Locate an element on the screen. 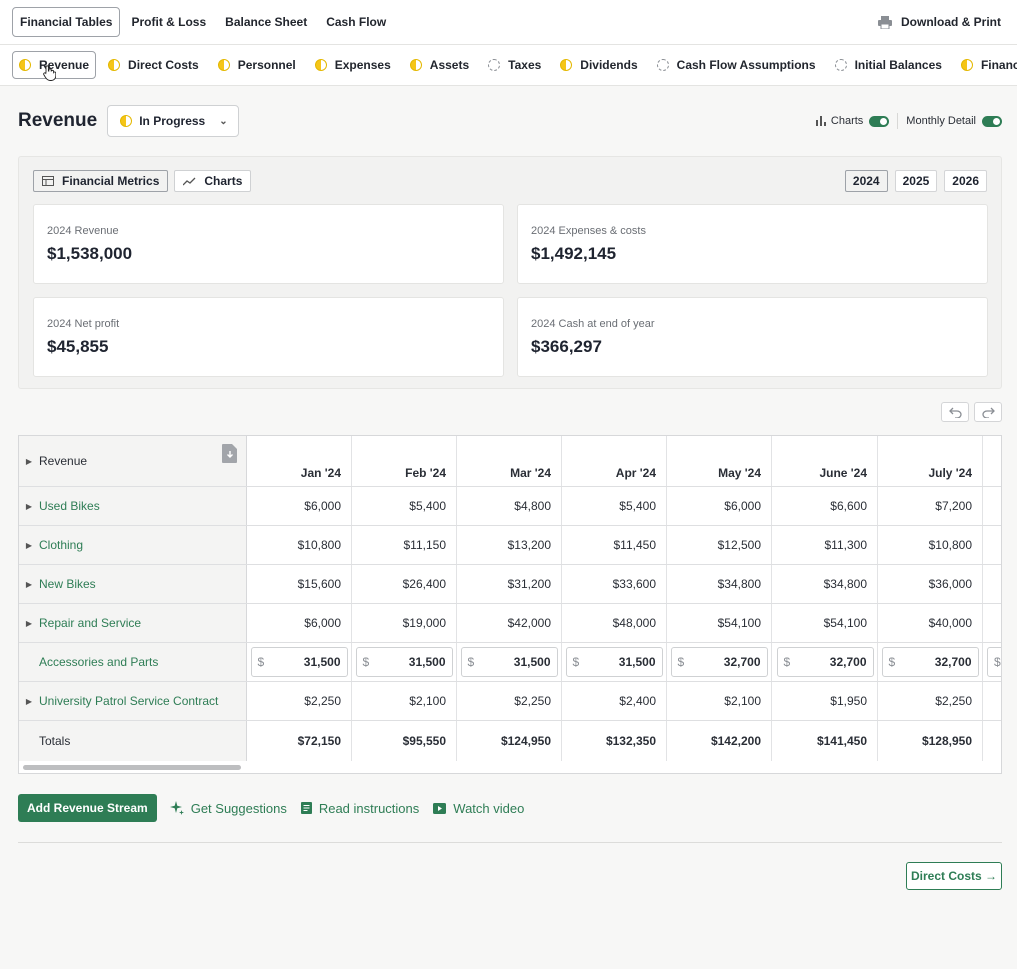  value-cell: $11,300 is located at coordinates (825, 545).